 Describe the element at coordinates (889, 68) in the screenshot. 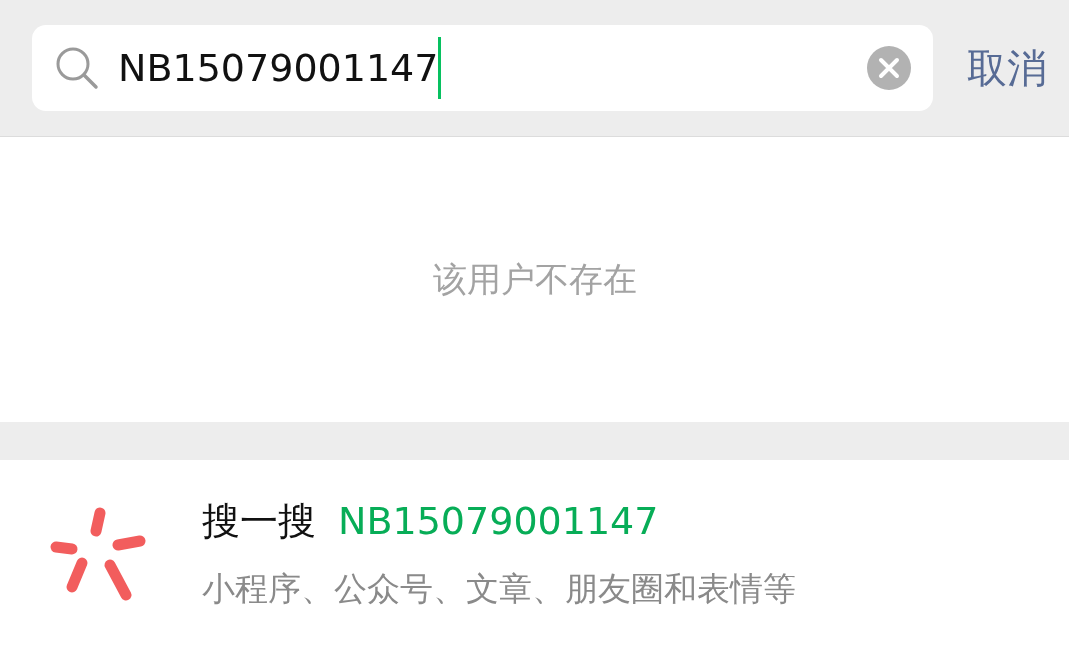

I see `clear-icon` at that location.